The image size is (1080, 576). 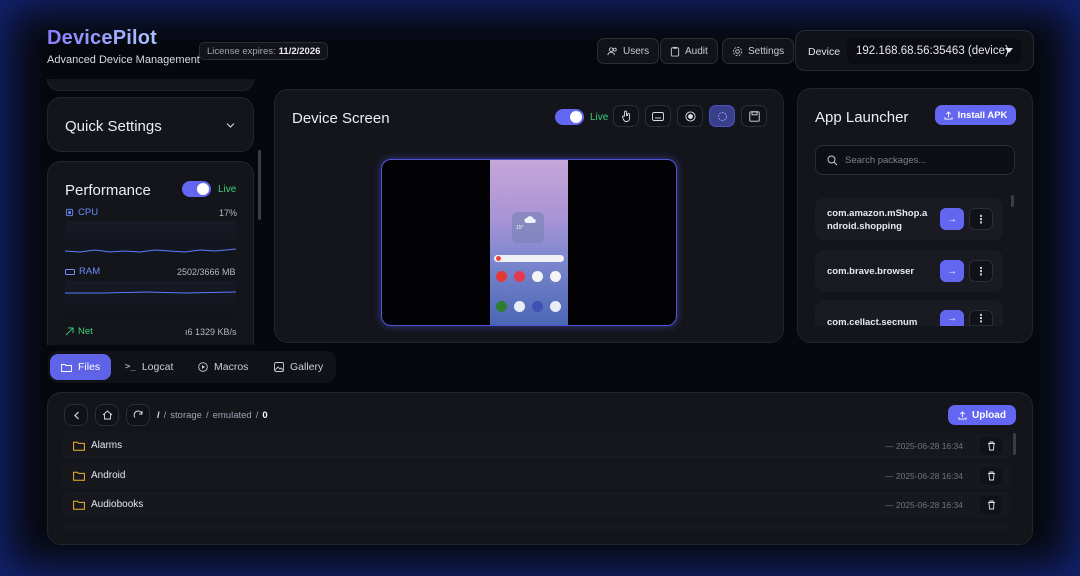 I want to click on screen-live-label: Live, so click(x=599, y=117).